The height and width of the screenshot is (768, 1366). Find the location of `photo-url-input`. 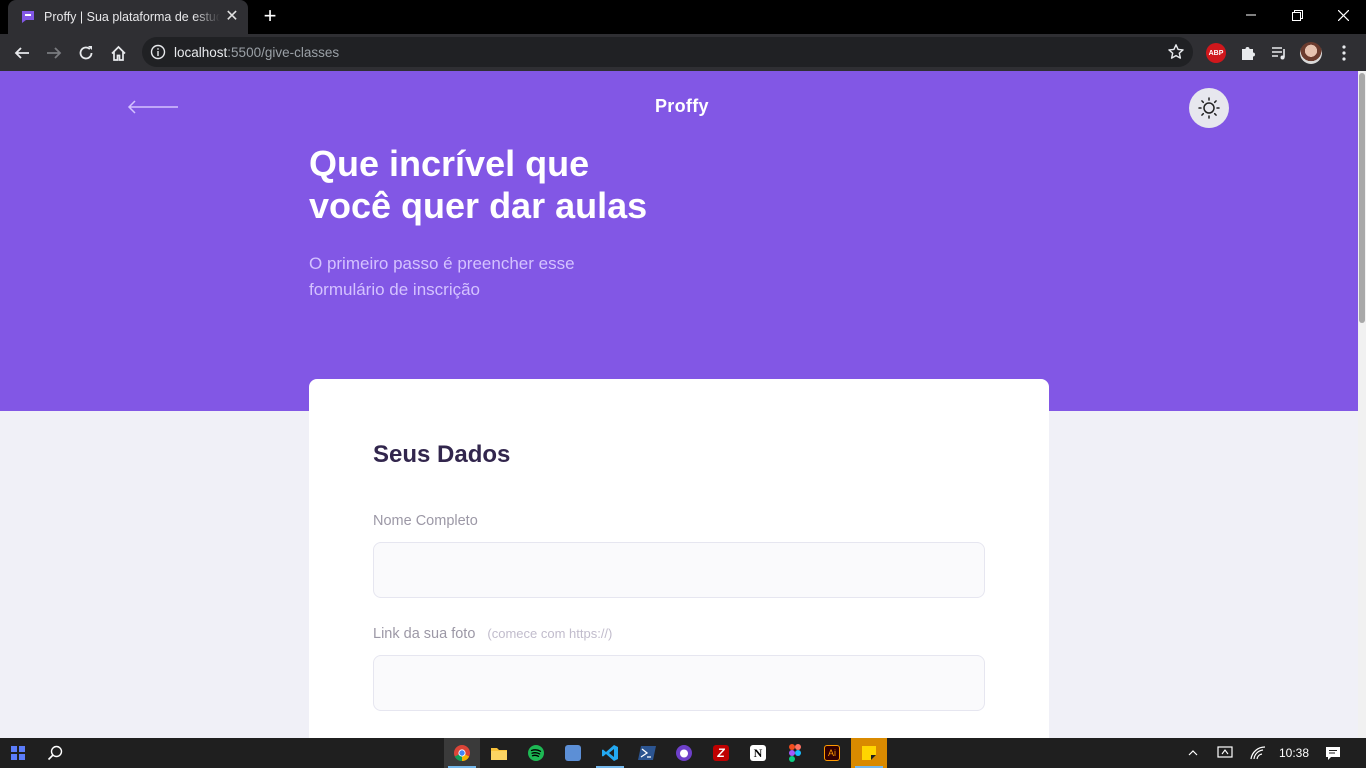

photo-url-input is located at coordinates (679, 683).